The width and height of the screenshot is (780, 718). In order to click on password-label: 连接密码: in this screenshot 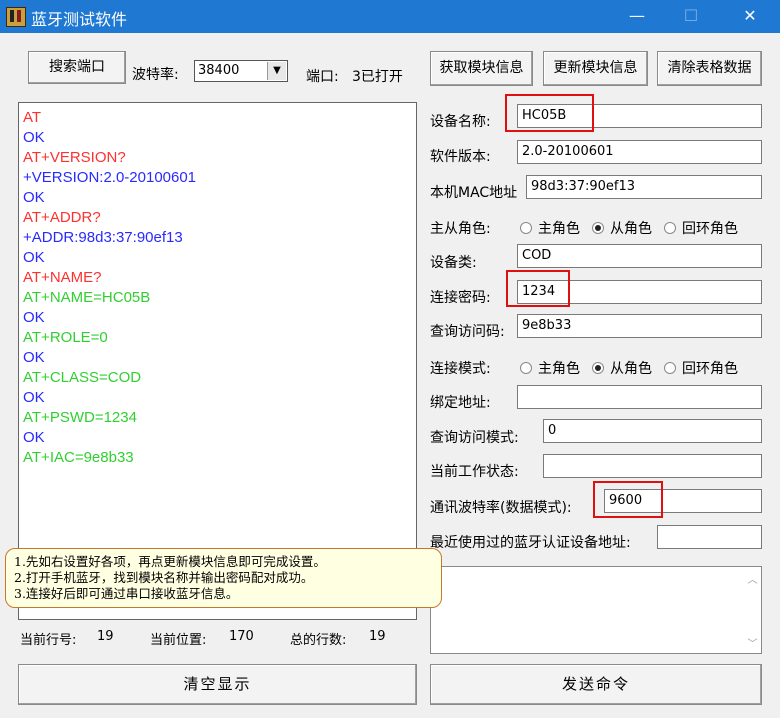, I will do `click(460, 298)`.